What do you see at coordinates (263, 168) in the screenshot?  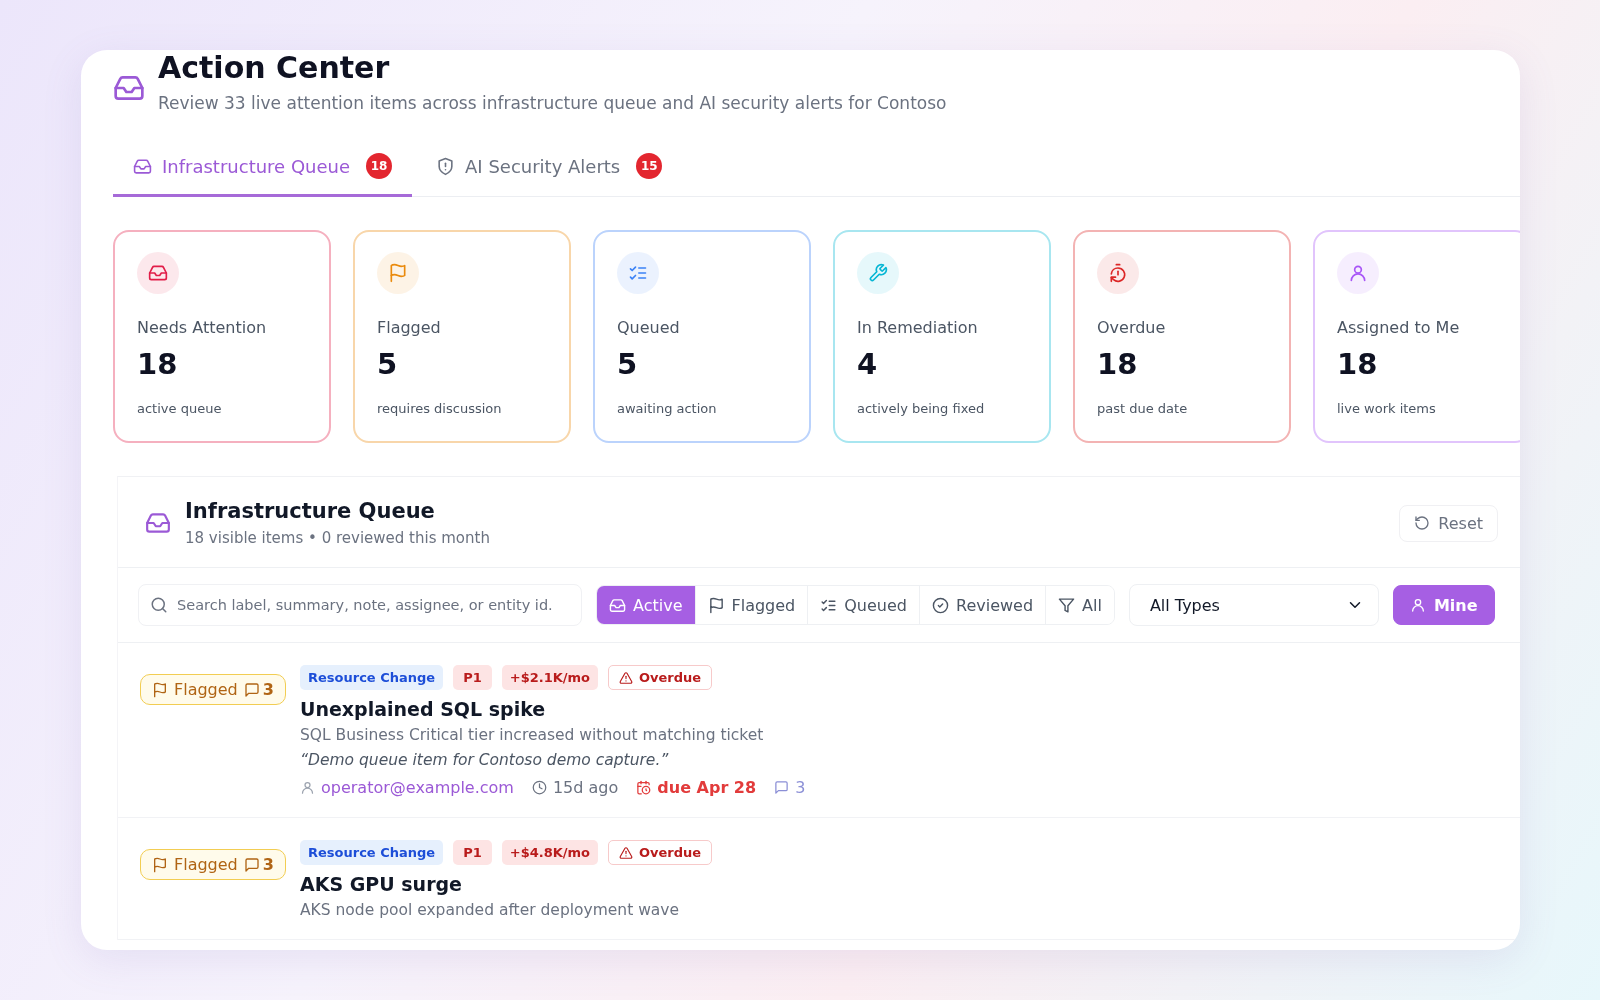 I see `tab: Infrastructure Queue 18` at bounding box center [263, 168].